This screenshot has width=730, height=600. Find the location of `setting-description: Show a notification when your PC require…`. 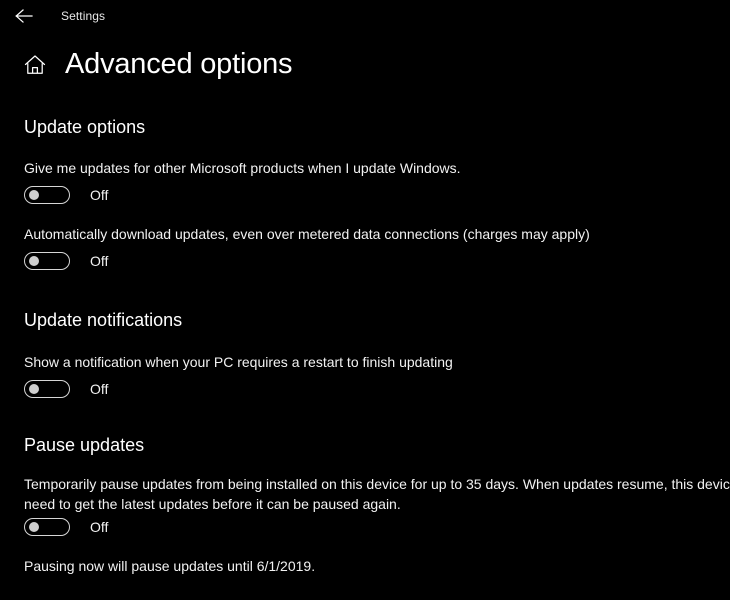

setting-description: Show a notification when your PC require… is located at coordinates (238, 362).